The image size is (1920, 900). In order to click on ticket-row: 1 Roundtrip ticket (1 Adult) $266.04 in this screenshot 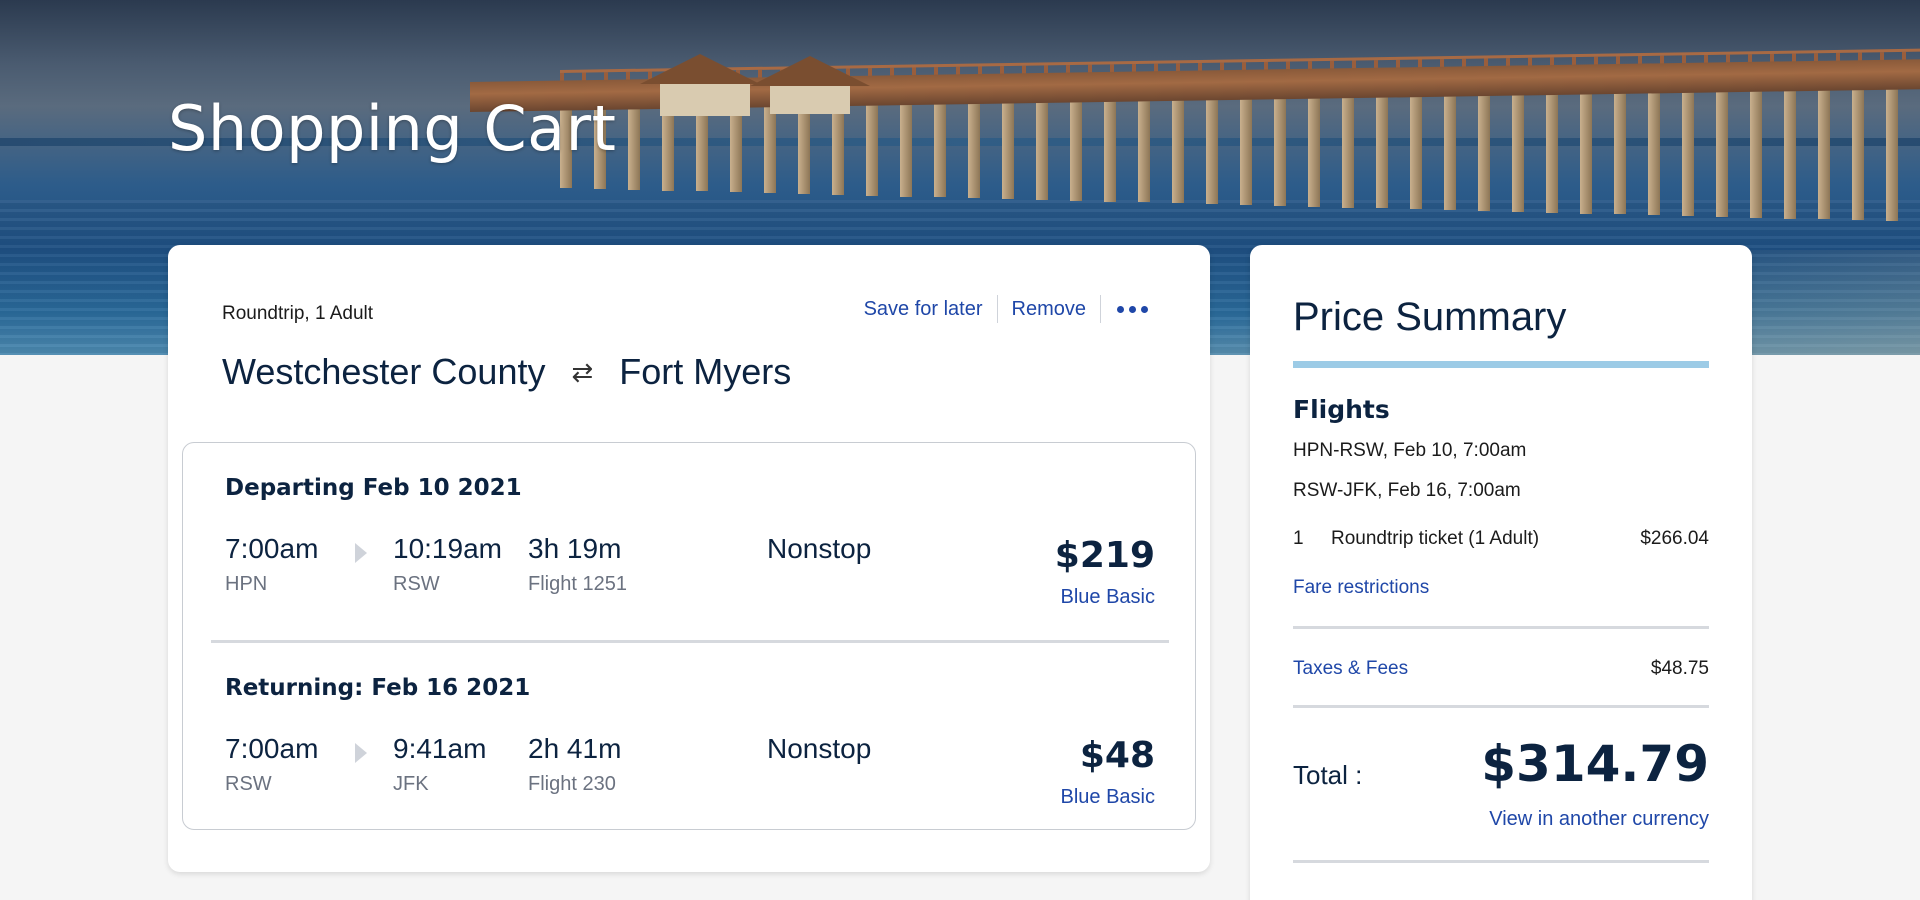, I will do `click(1501, 539)`.